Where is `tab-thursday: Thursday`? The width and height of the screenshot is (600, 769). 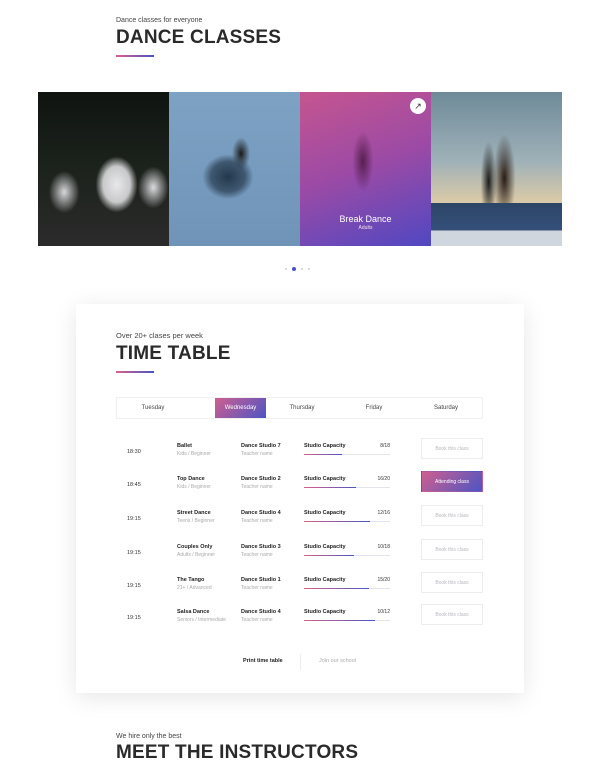 tab-thursday: Thursday is located at coordinates (302, 408).